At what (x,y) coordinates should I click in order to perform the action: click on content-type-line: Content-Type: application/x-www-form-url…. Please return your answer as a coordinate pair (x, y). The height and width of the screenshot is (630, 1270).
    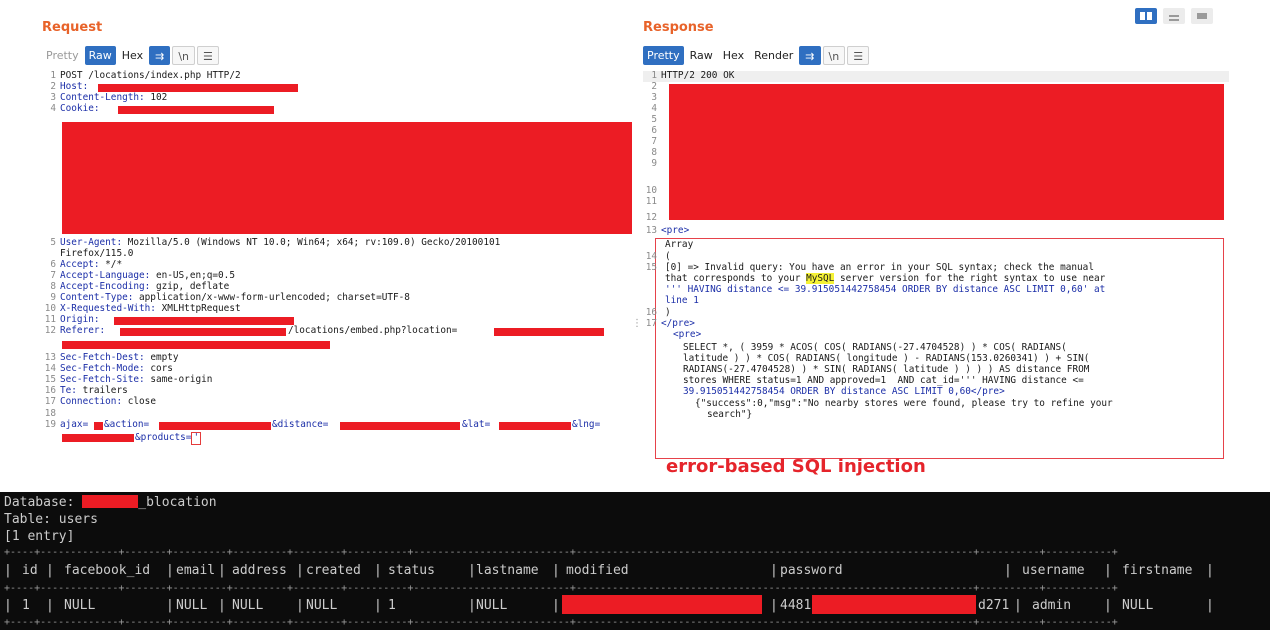
    Looking at the image, I should click on (235, 298).